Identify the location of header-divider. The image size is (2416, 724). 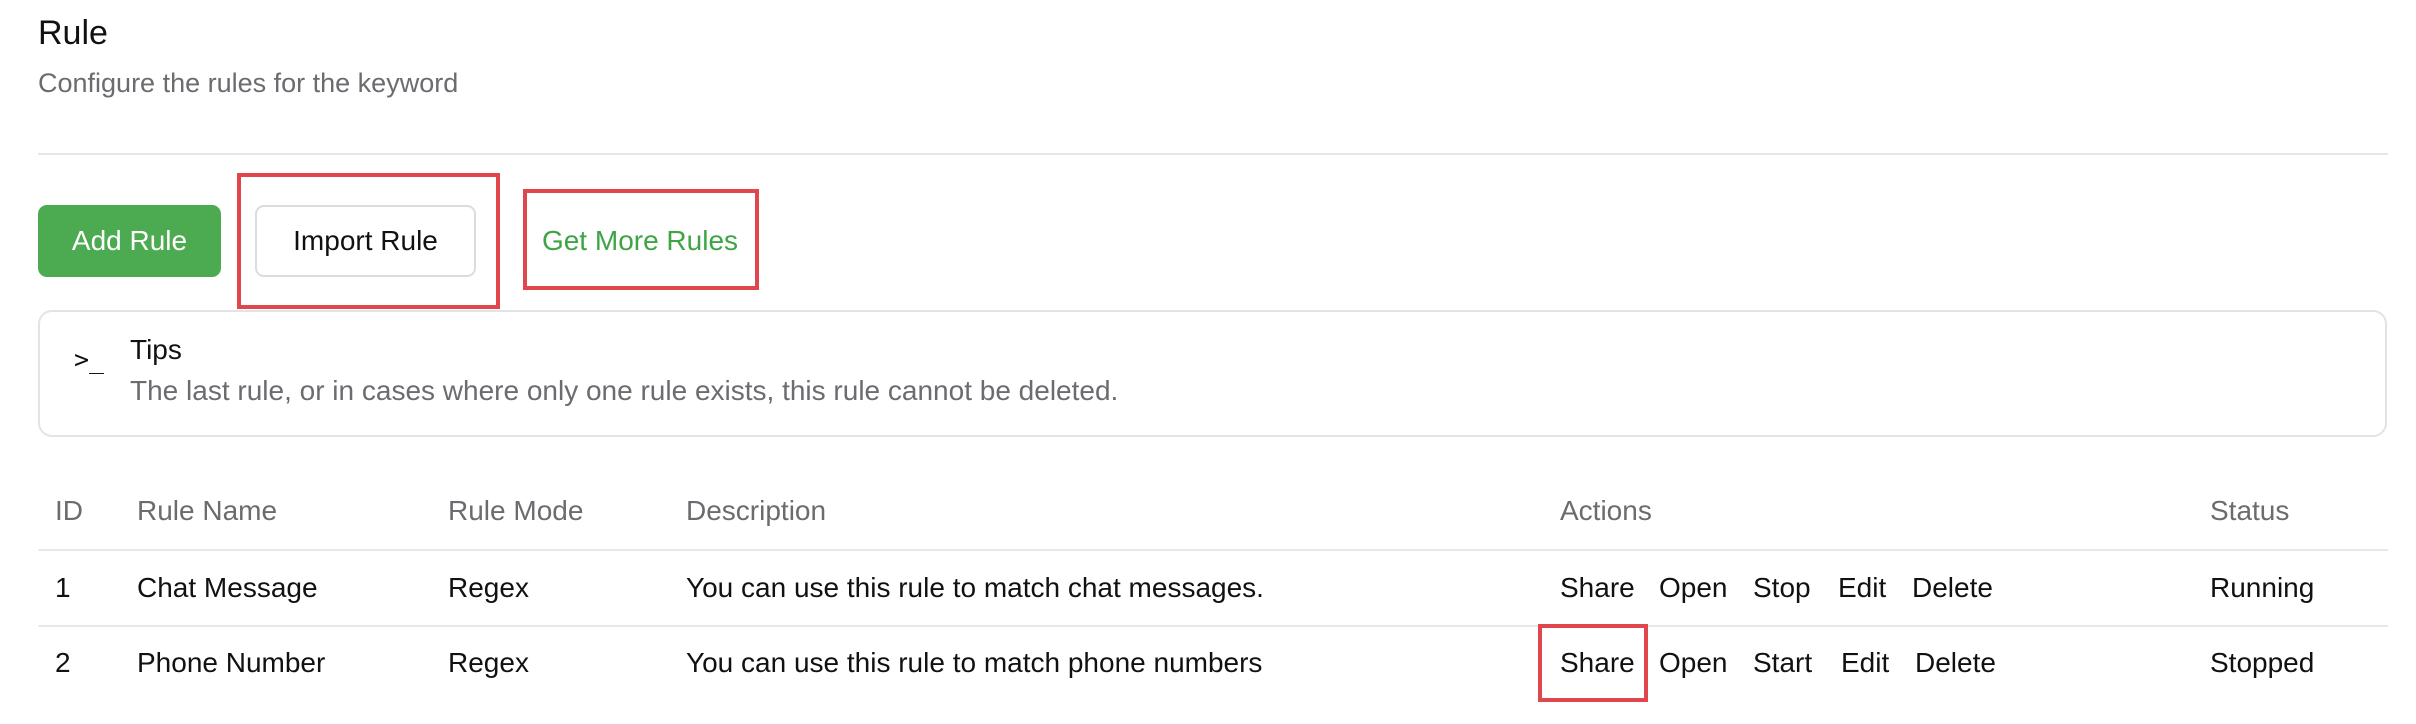
(1213, 154).